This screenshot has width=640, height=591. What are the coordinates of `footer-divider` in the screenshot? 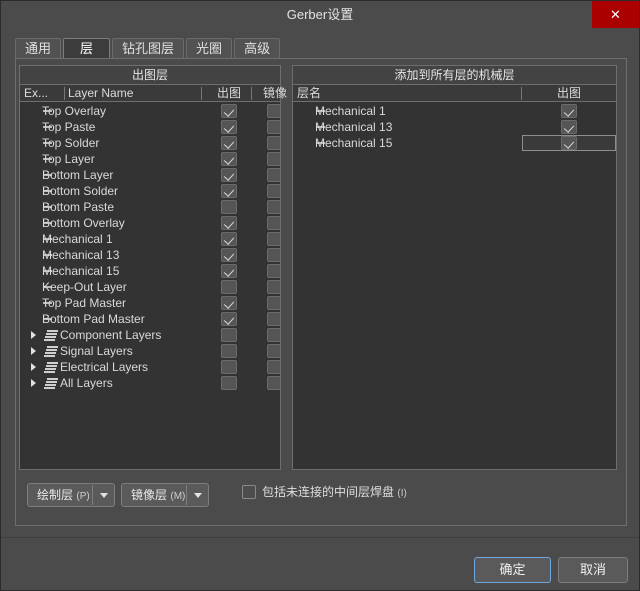 It's located at (320, 537).